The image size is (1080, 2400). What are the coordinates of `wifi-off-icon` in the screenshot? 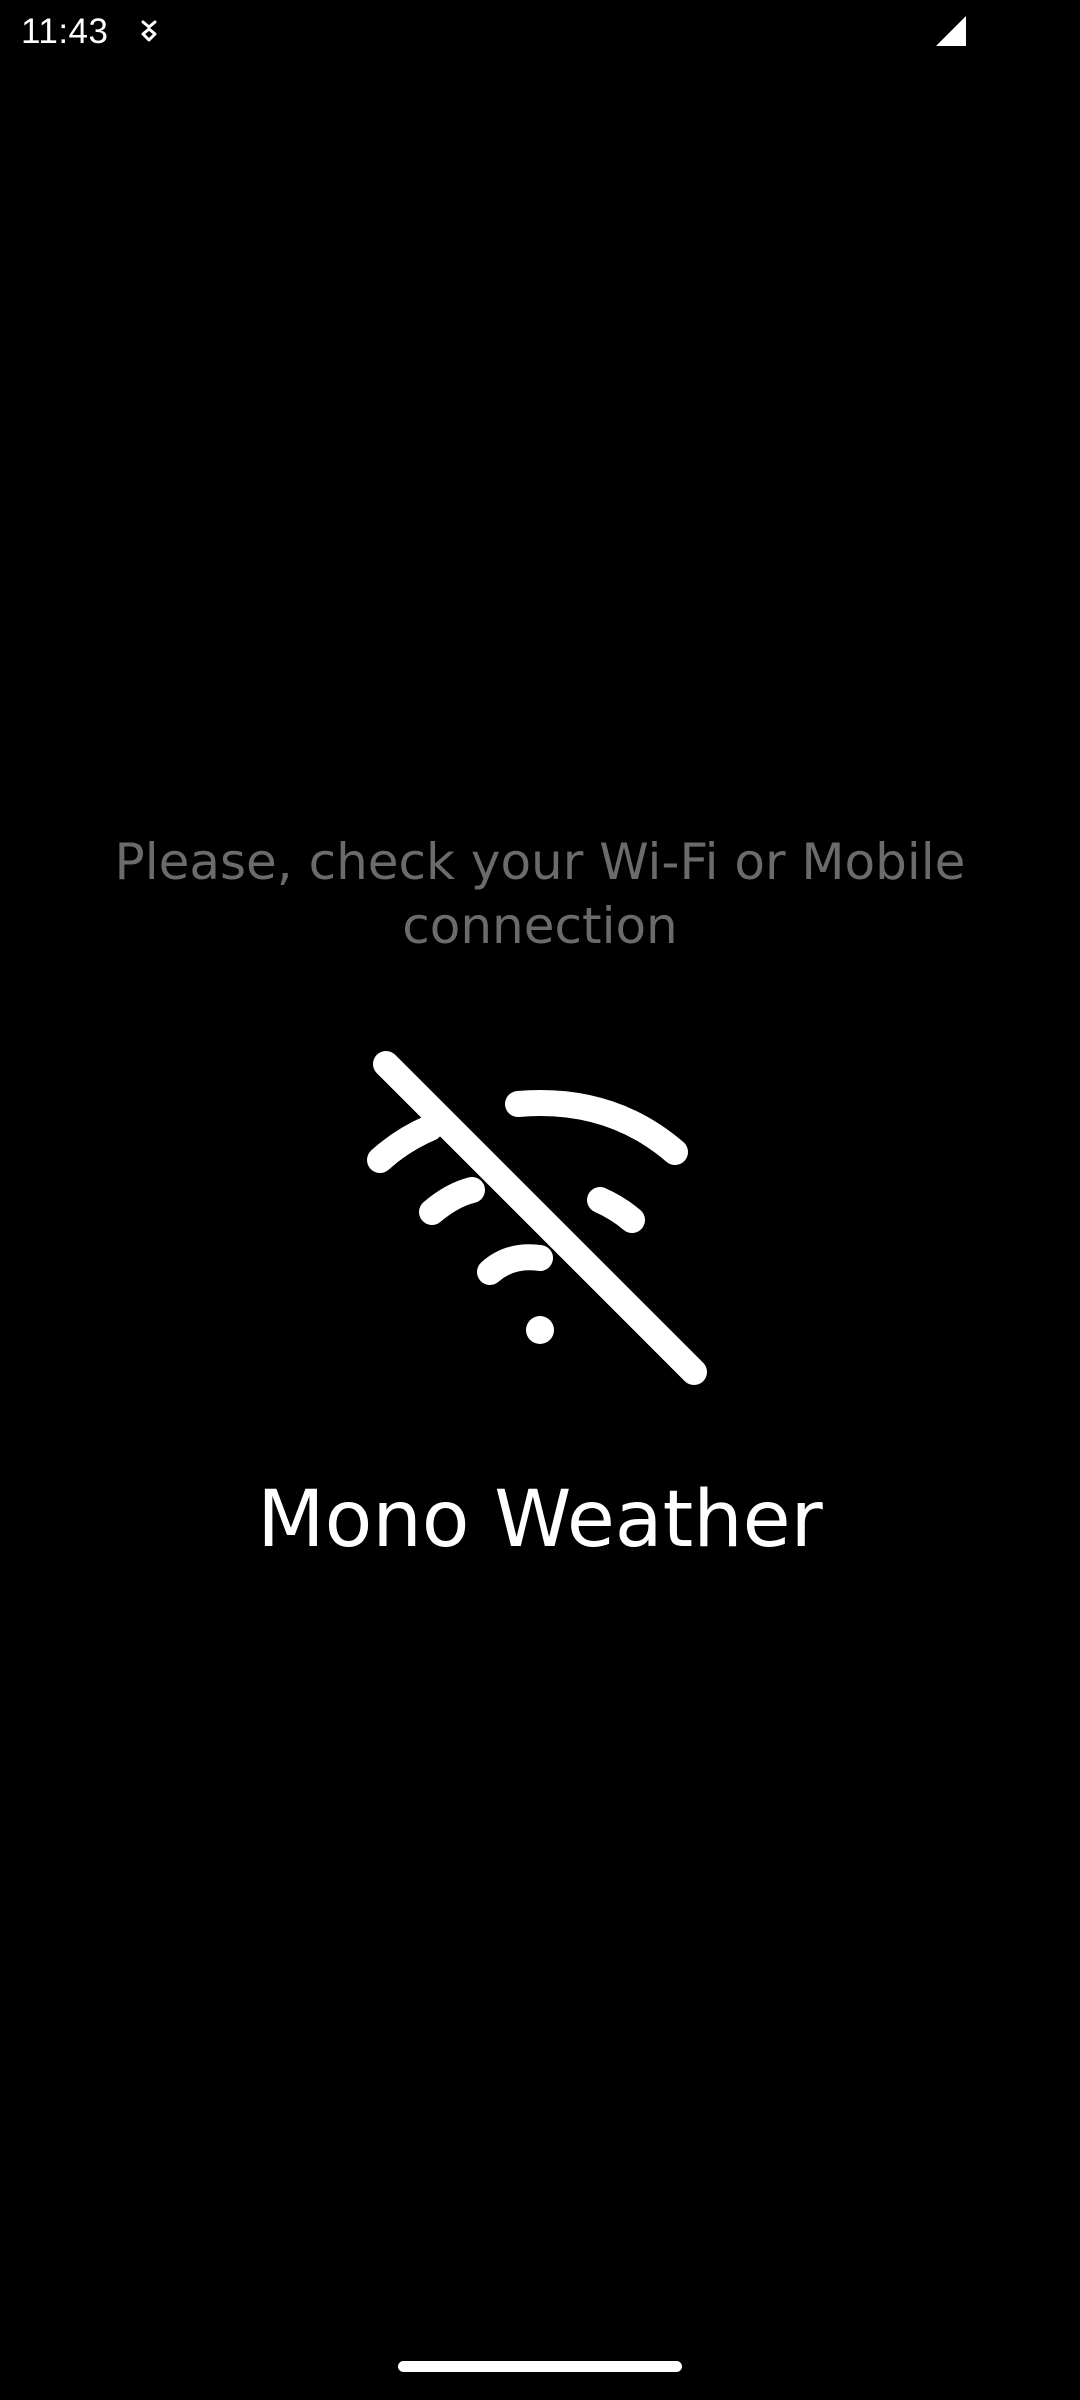 It's located at (537, 1218).